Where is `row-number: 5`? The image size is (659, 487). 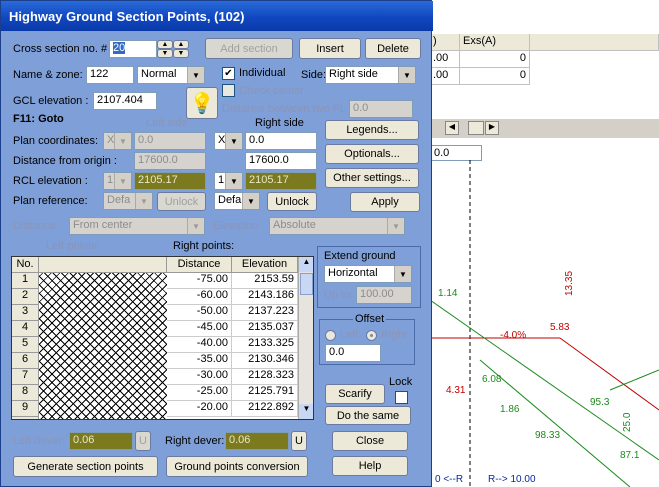
row-number: 5 is located at coordinates (25, 345).